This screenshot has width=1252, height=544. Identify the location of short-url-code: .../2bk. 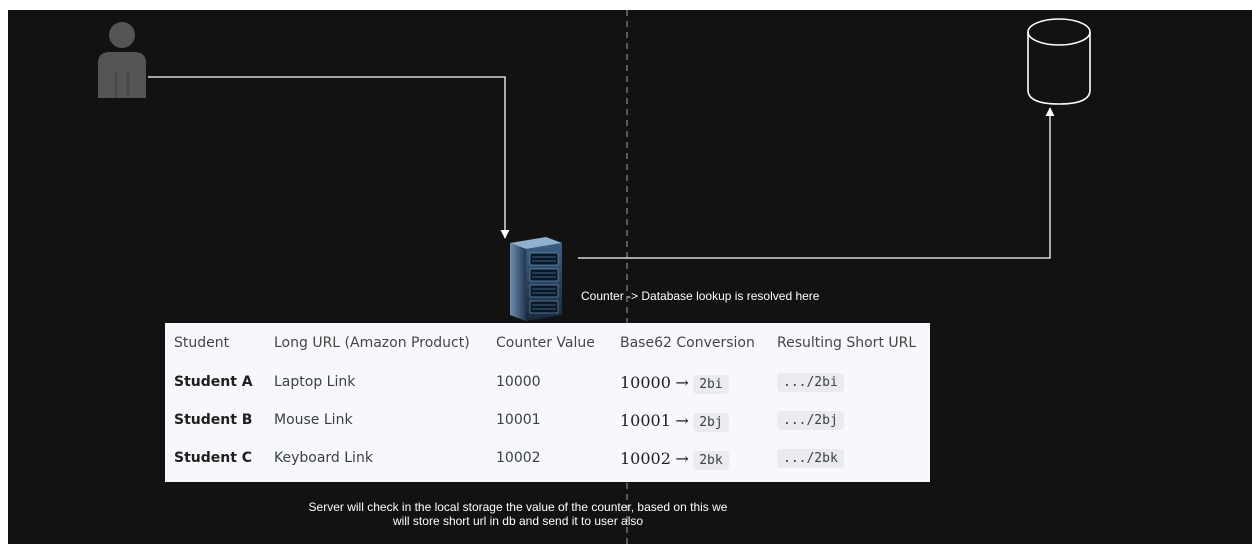
(810, 458).